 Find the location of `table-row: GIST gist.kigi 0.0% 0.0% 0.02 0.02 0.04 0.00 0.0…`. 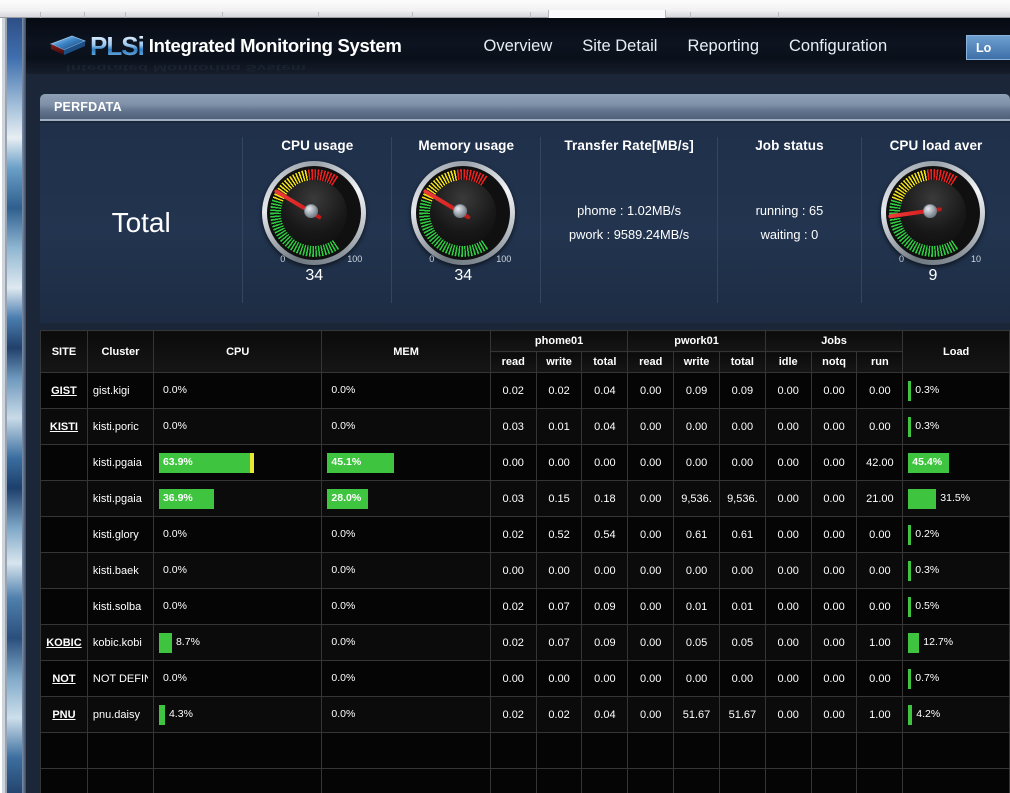

table-row: GIST gist.kigi 0.0% 0.0% 0.02 0.02 0.04 0.00 0.0… is located at coordinates (525, 390).